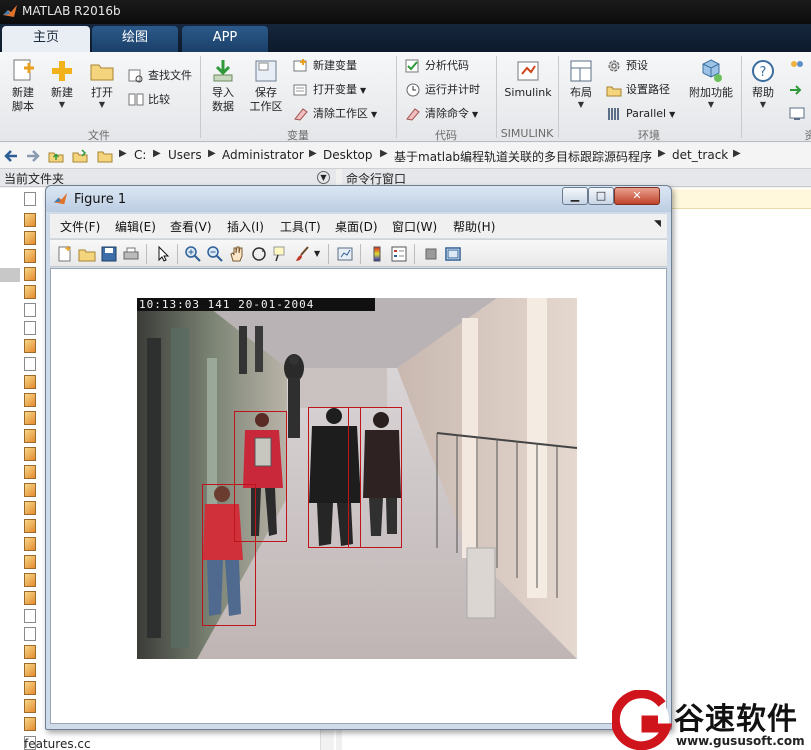  Describe the element at coordinates (140, 155) in the screenshot. I see `breadcrumb-c-drive: C:` at that location.